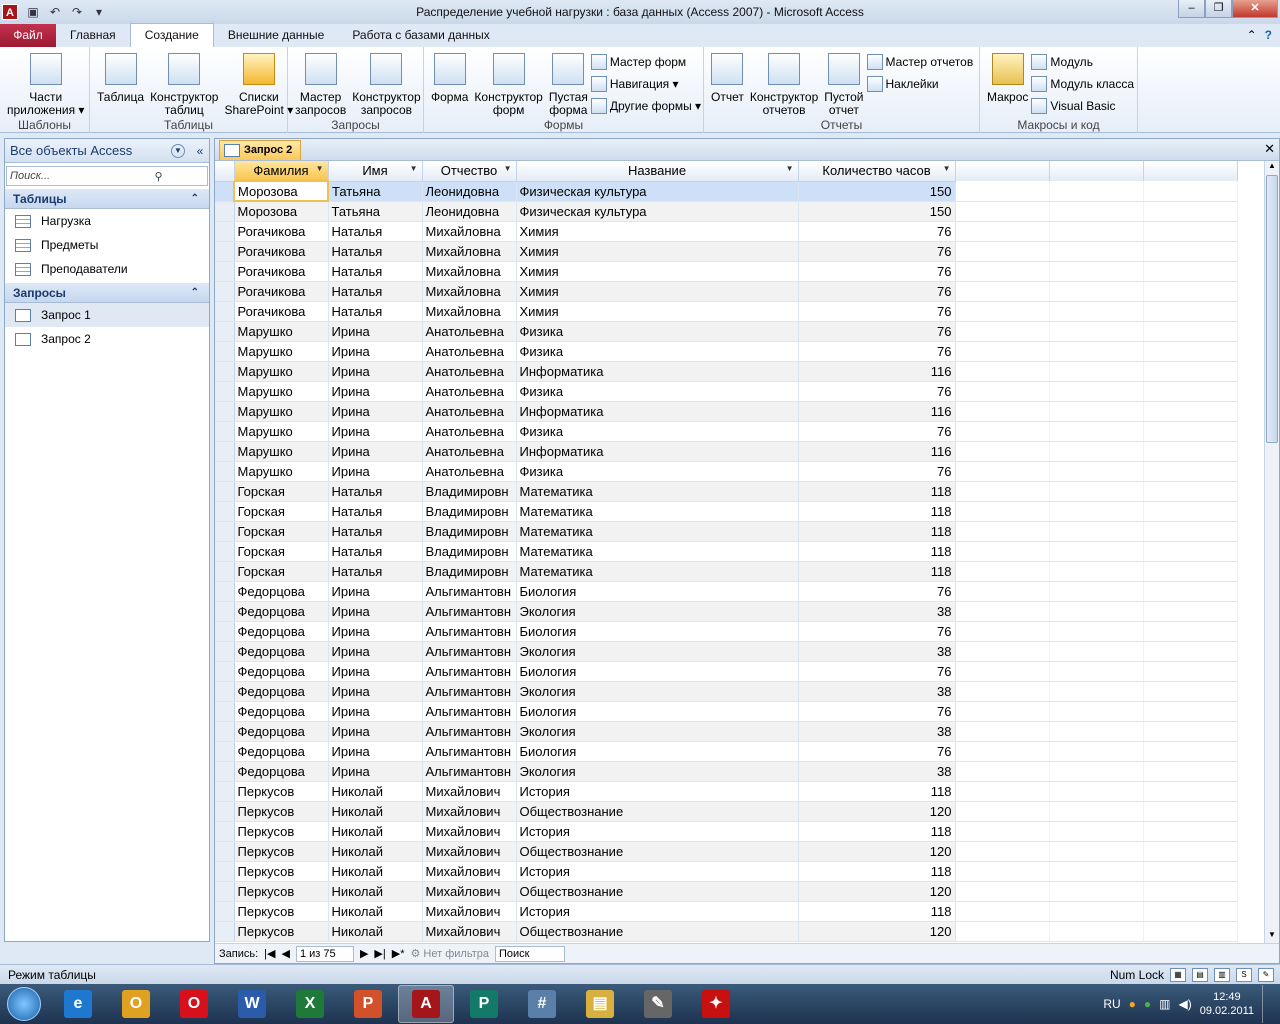  Describe the element at coordinates (281, 171) in the screenshot. I see `column-header: Фамилия ▼` at that location.